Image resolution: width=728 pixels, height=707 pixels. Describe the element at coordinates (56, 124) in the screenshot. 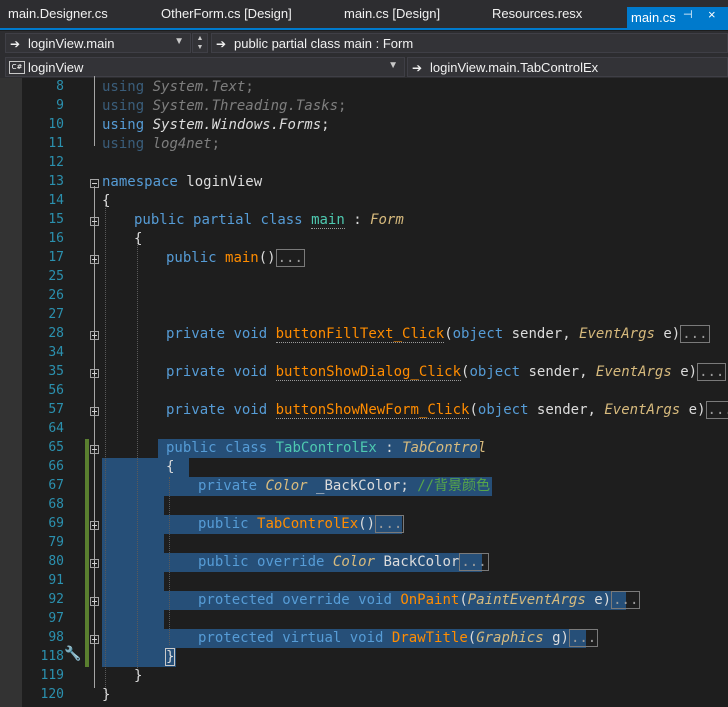

I see `line-number: 10` at that location.